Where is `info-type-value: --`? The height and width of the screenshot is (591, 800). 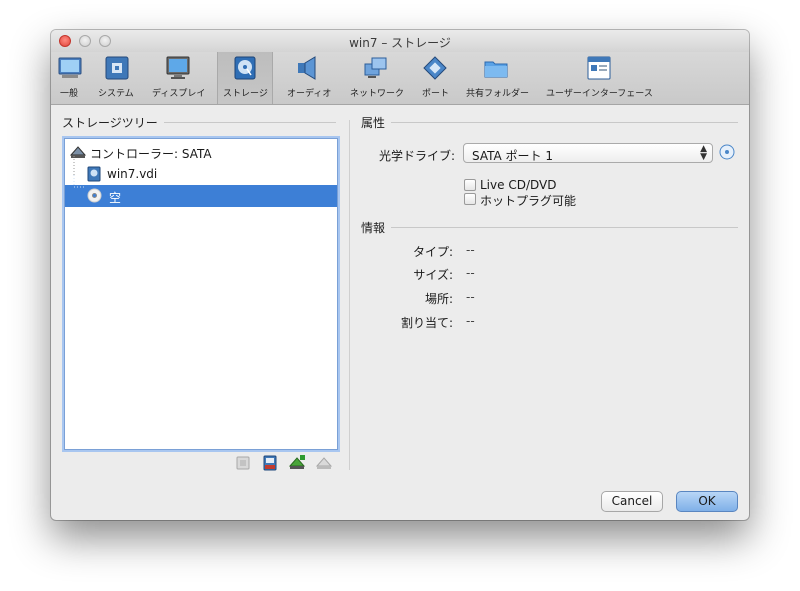 info-type-value: -- is located at coordinates (470, 250).